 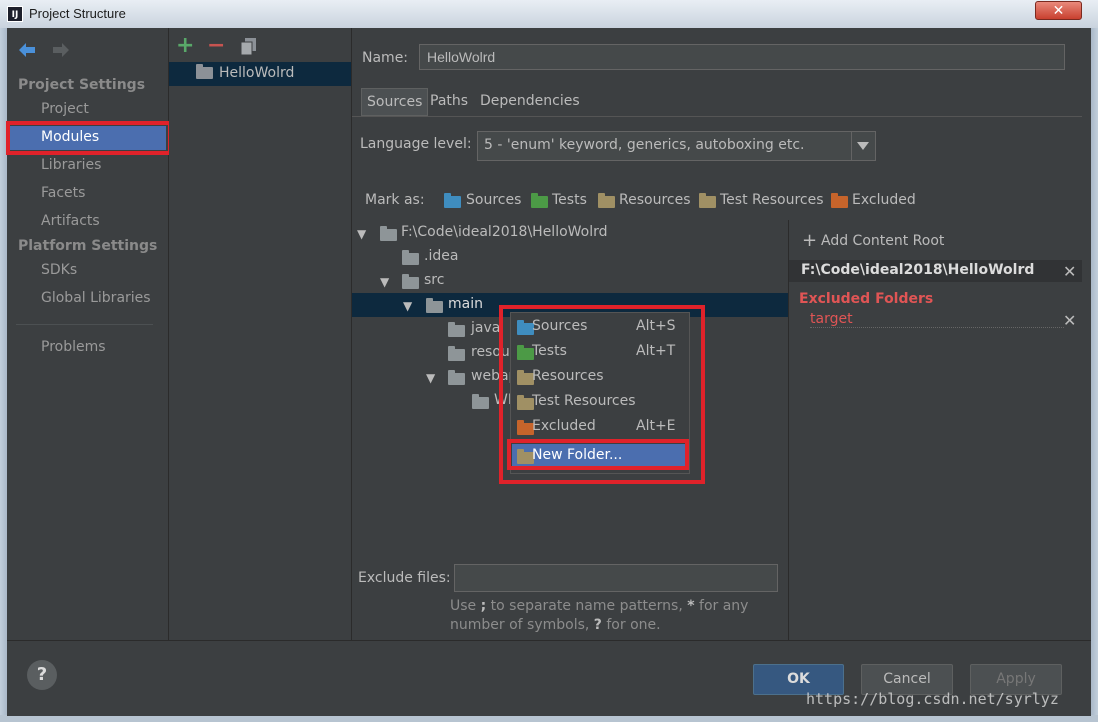 What do you see at coordinates (456, 379) in the screenshot?
I see `webapp-folder-icon` at bounding box center [456, 379].